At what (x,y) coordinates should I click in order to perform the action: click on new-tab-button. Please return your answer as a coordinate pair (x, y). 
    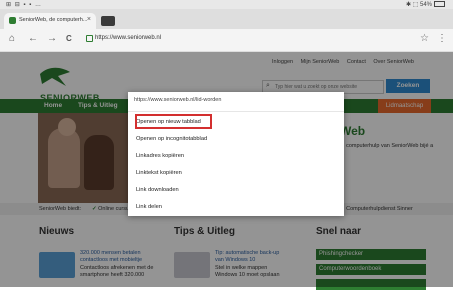
    Looking at the image, I should click on (108, 21).